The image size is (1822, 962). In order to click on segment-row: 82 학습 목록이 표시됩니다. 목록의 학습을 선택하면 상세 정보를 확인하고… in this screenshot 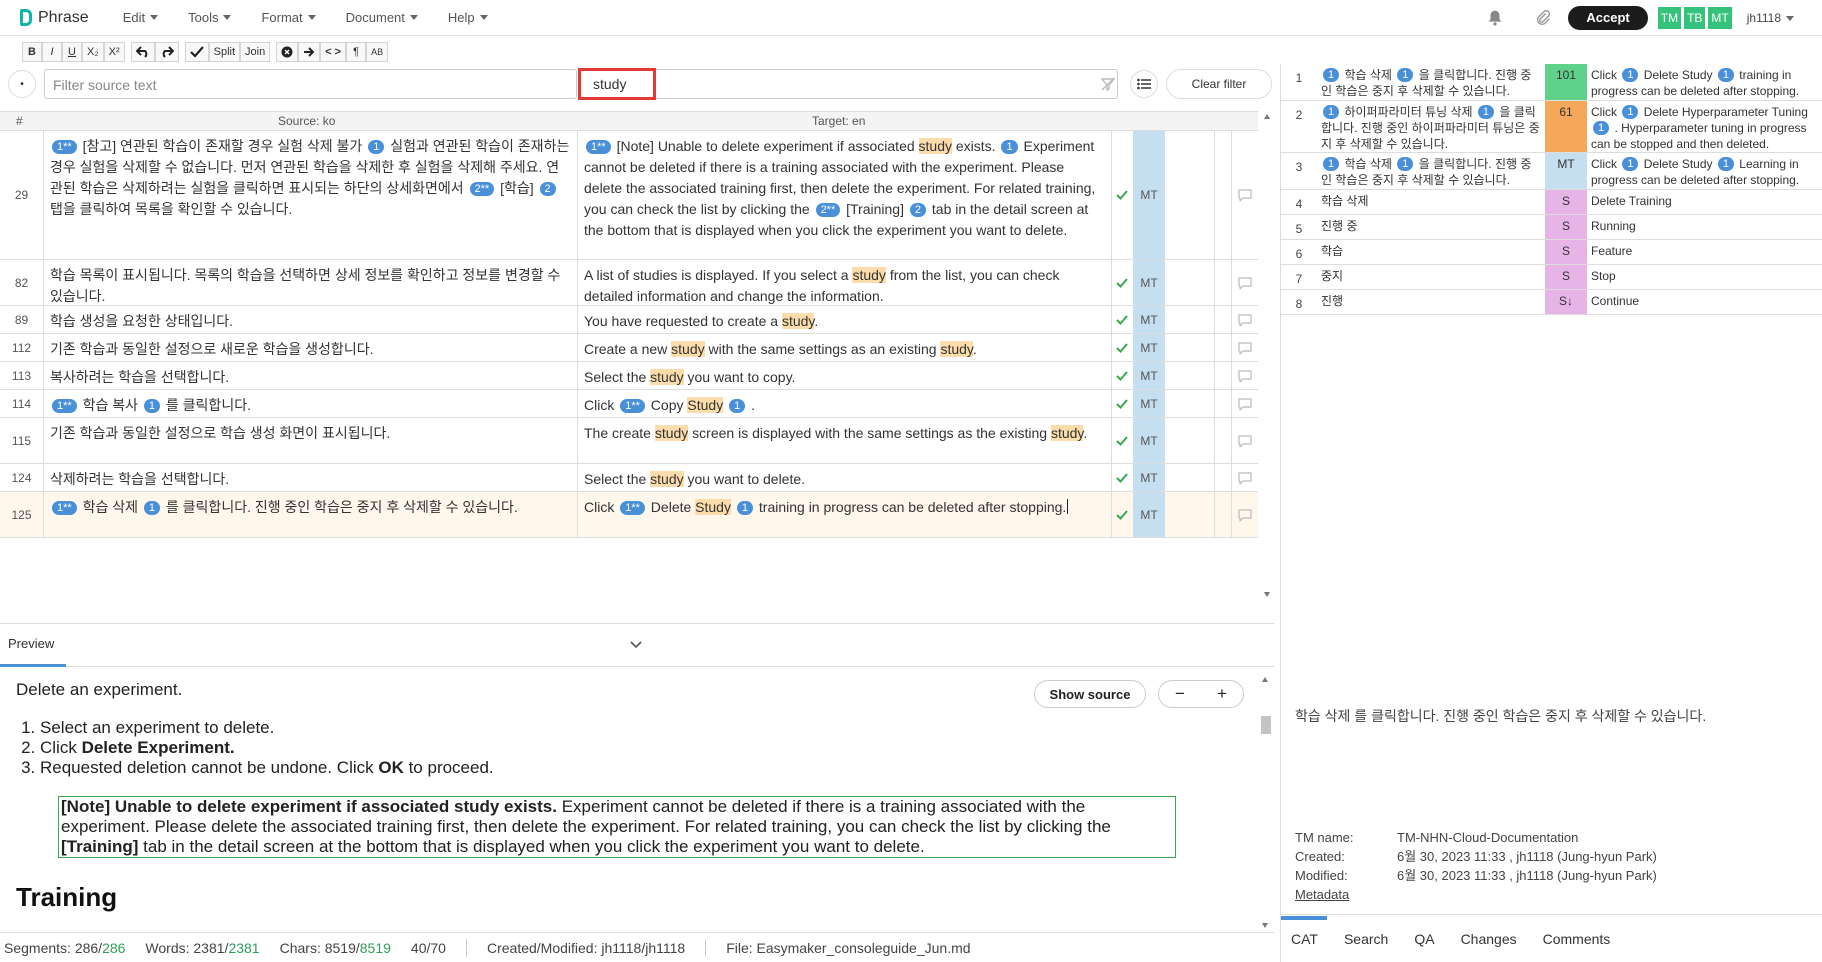, I will do `click(629, 283)`.